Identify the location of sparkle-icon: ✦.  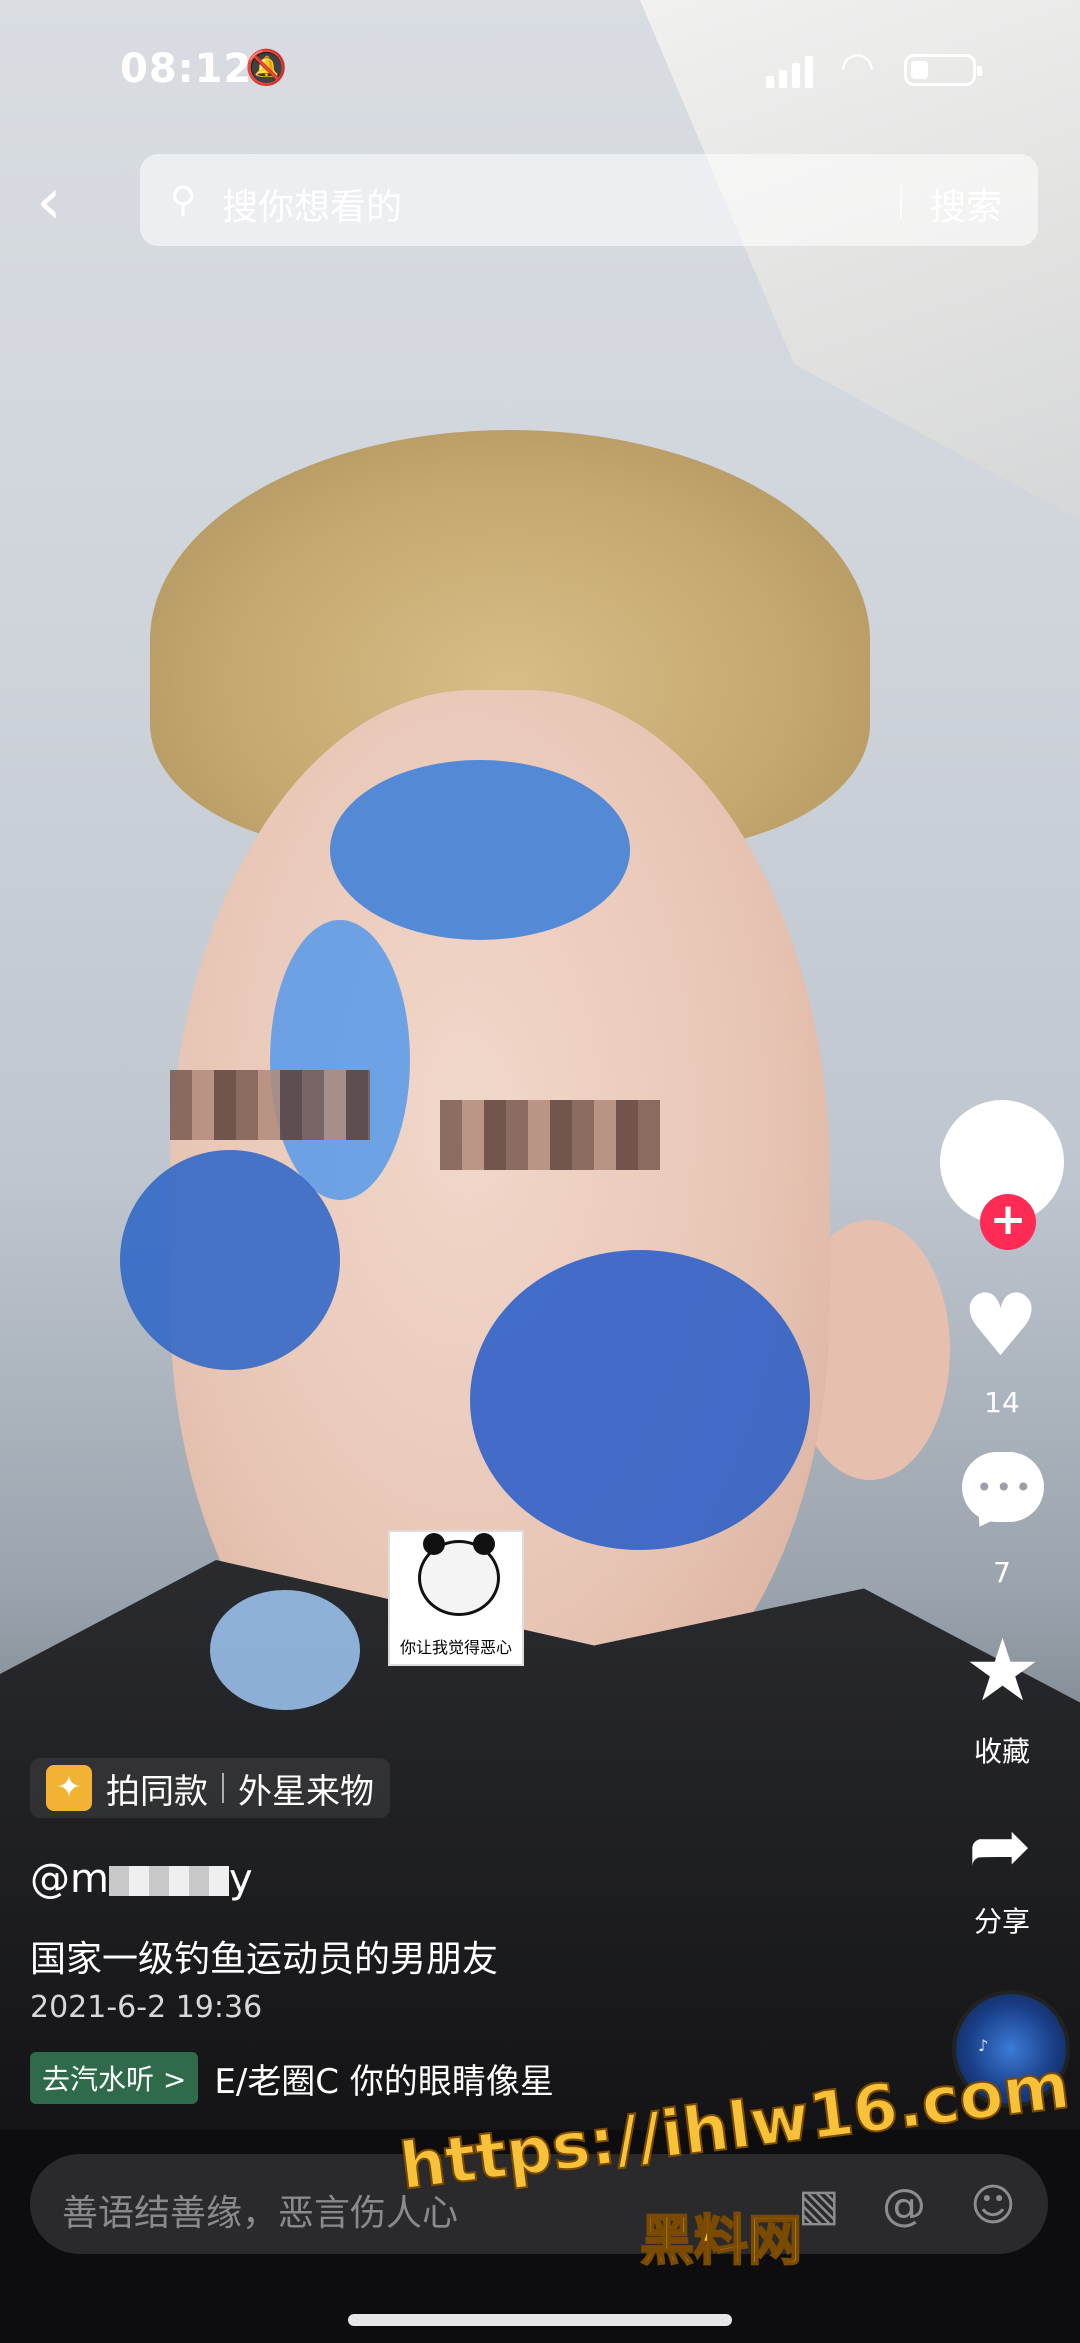
(69, 1788).